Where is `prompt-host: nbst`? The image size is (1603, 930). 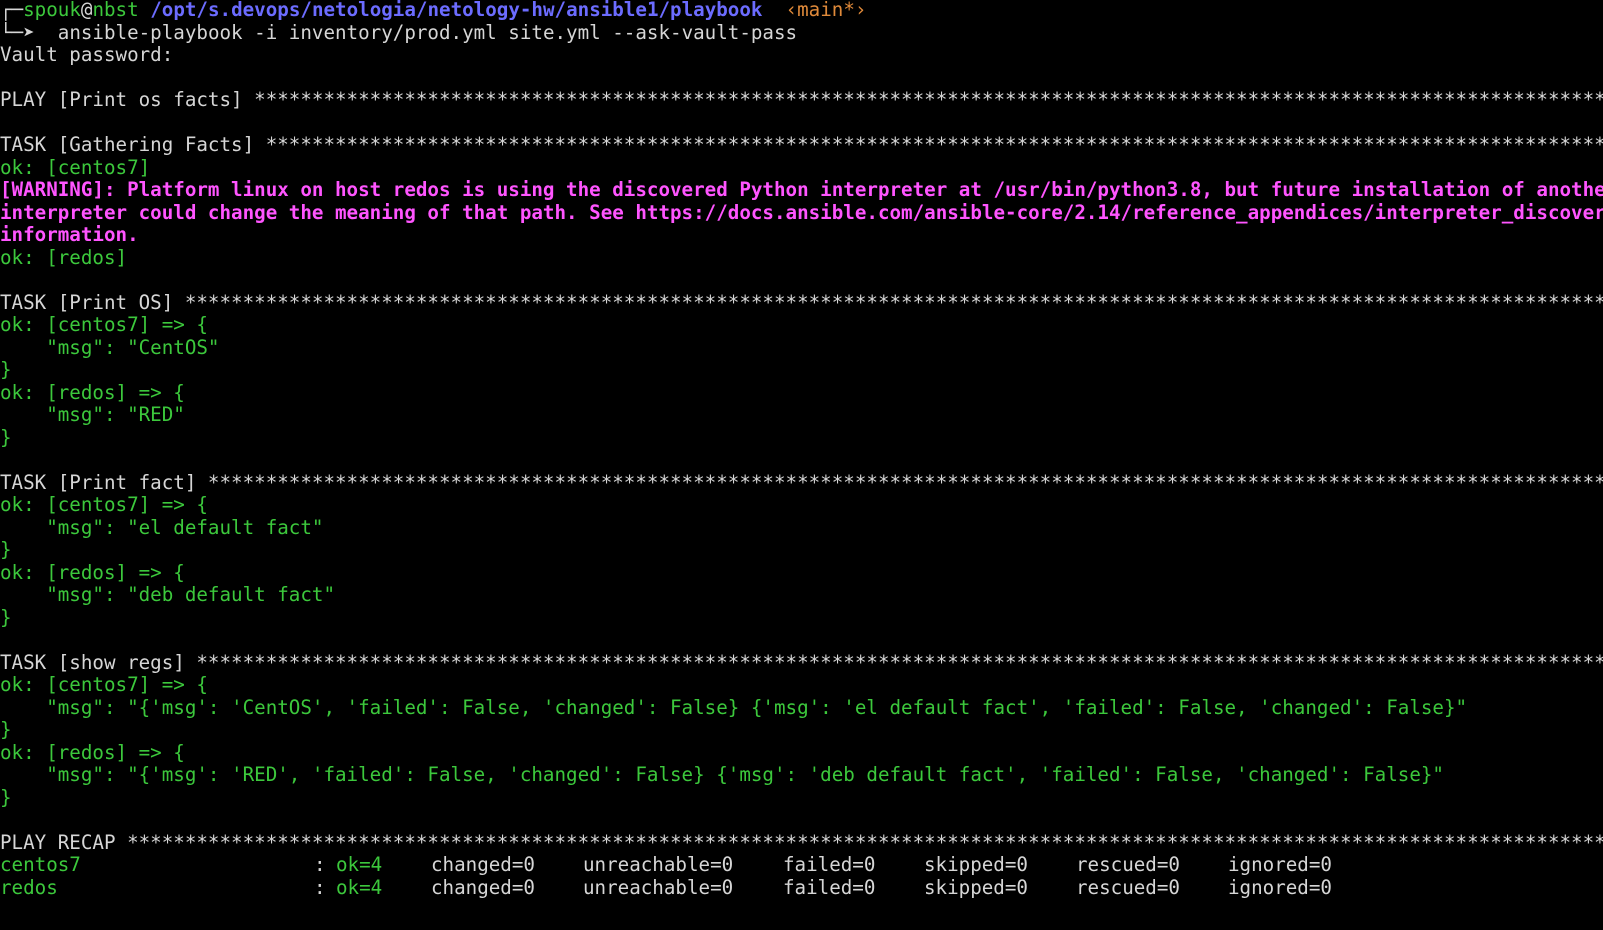
prompt-host: nbst is located at coordinates (115, 10).